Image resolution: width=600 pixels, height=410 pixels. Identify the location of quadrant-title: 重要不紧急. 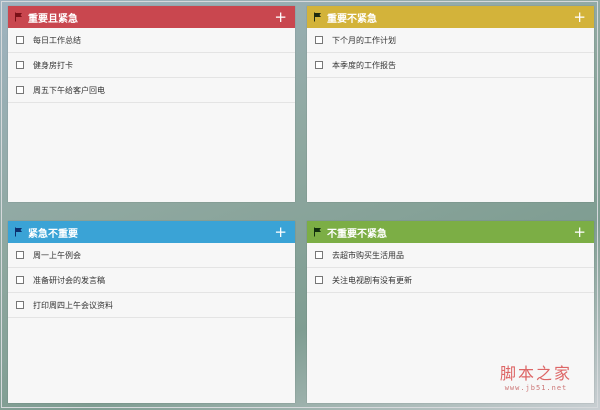
(352, 19).